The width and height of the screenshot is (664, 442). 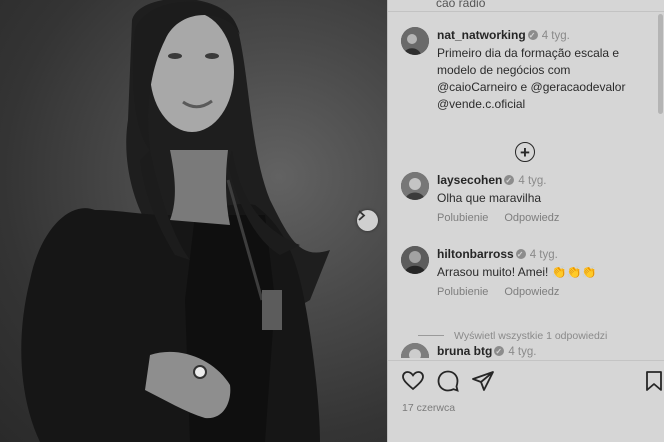 I want to click on divider, so click(x=526, y=360).